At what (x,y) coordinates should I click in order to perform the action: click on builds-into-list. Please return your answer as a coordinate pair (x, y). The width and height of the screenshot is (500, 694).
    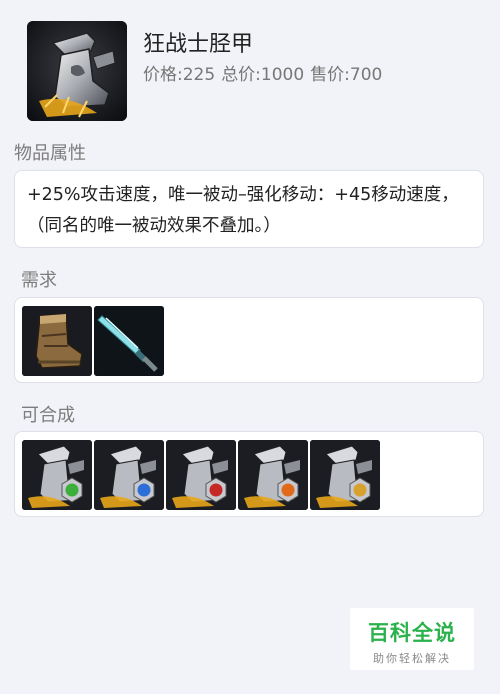
    Looking at the image, I should click on (201, 475).